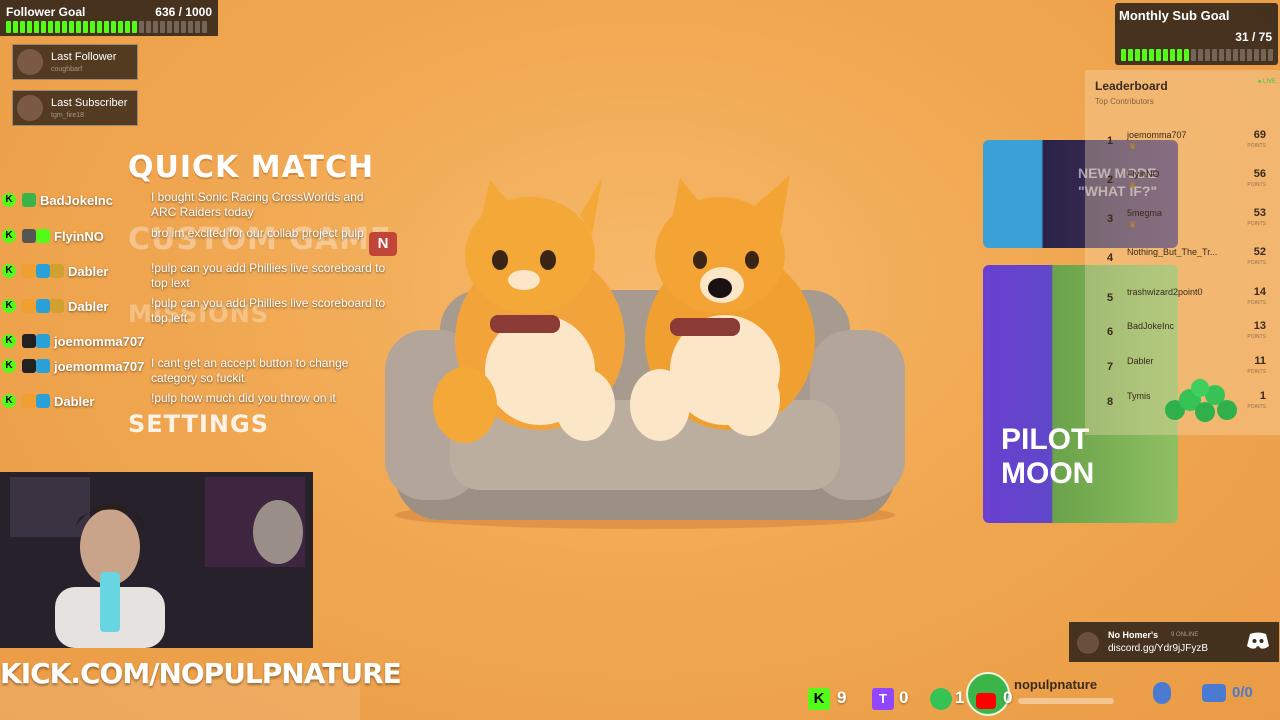  What do you see at coordinates (1165, 292) in the screenshot?
I see `leaderboard-username: trashwizard2point0` at bounding box center [1165, 292].